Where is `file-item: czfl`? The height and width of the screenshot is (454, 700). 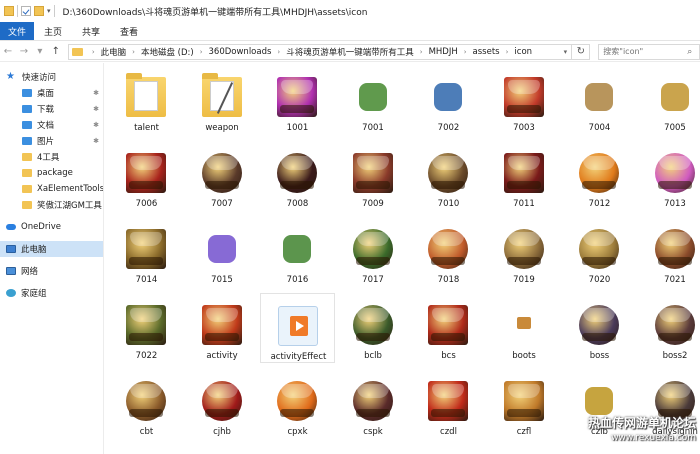 file-item: czfl is located at coordinates (524, 404).